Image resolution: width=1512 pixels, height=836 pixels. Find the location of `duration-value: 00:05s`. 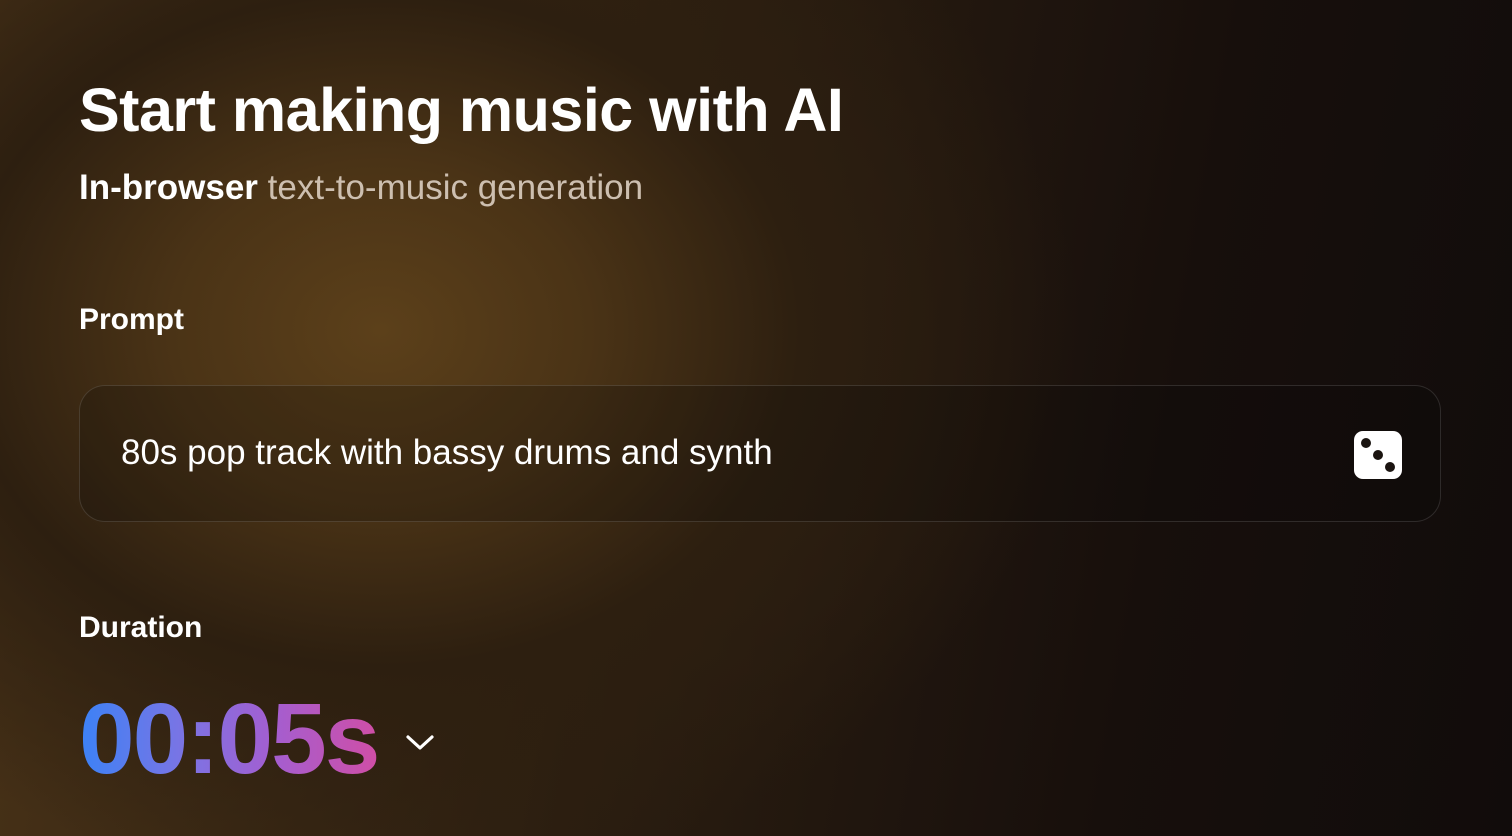

duration-value: 00:05s is located at coordinates (229, 739).